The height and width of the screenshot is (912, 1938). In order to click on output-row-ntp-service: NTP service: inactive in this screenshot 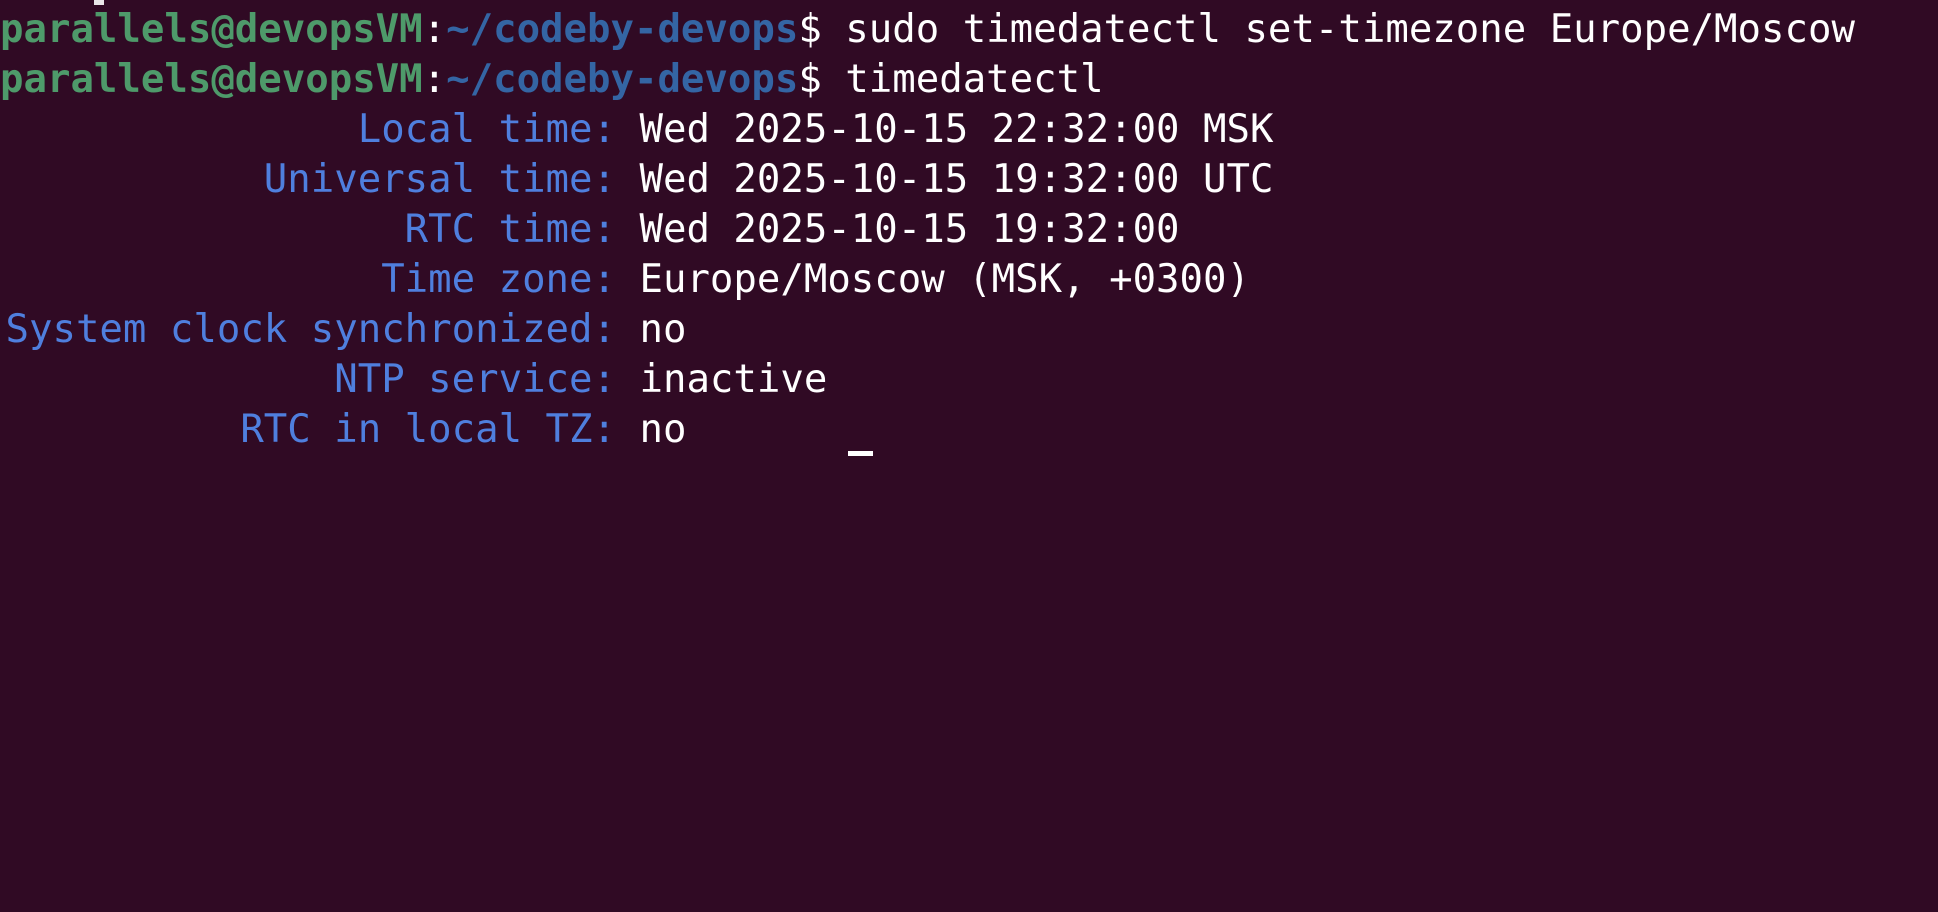, I will do `click(413, 380)`.